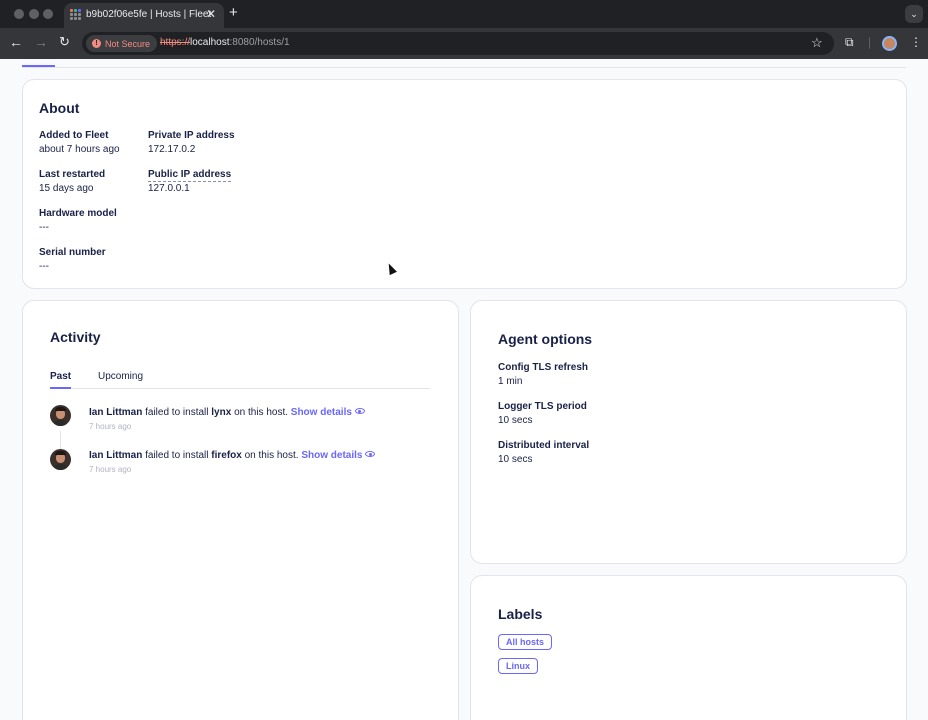 Image resolution: width=928 pixels, height=720 pixels. I want to click on security-chip: ! Not Secure, so click(122, 43).